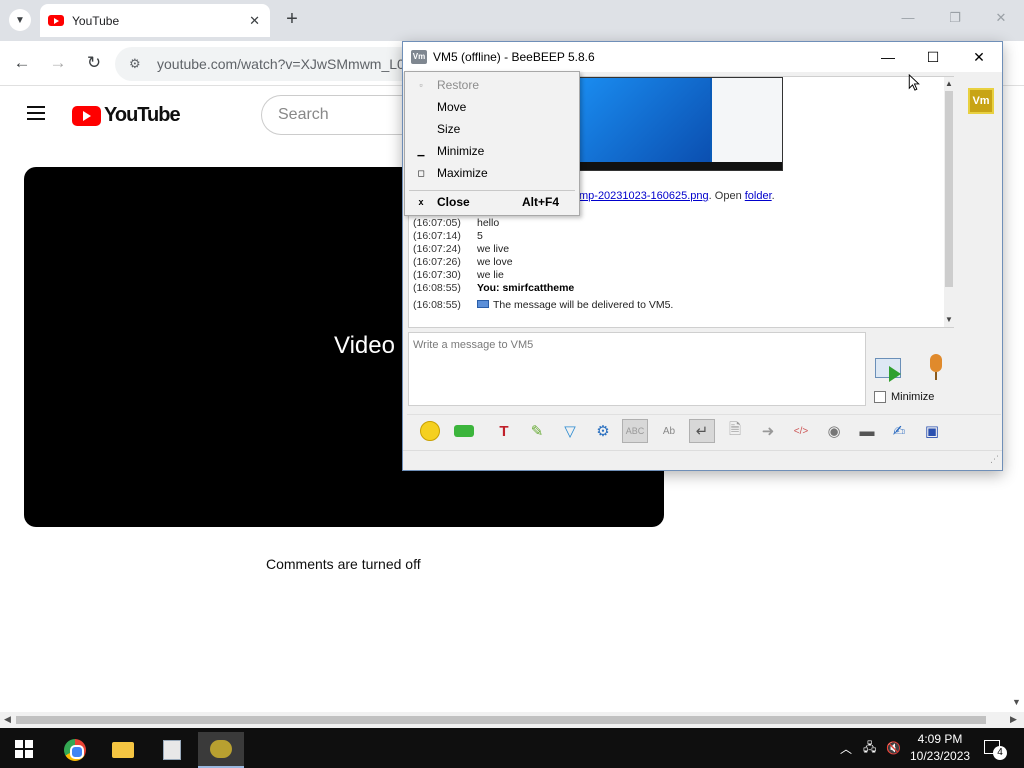 Image resolution: width=1024 pixels, height=768 pixels. What do you see at coordinates (492, 151) in the screenshot?
I see `menu-item-minimize: ▁ Minimize` at bounding box center [492, 151].